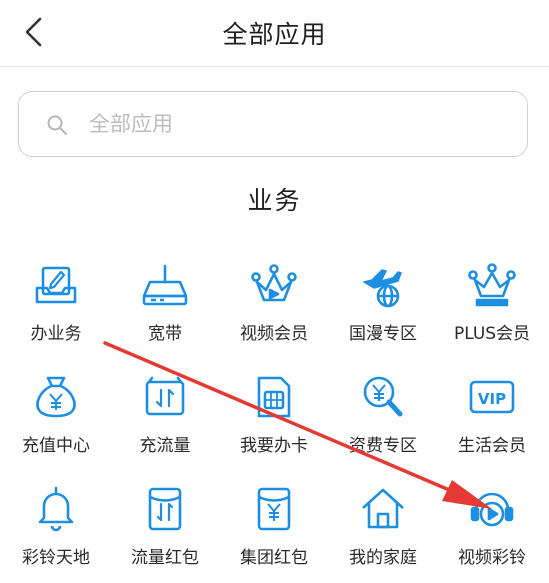 The width and height of the screenshot is (549, 583). Describe the element at coordinates (492, 558) in the screenshot. I see `app-label: 视频彩铃` at that location.